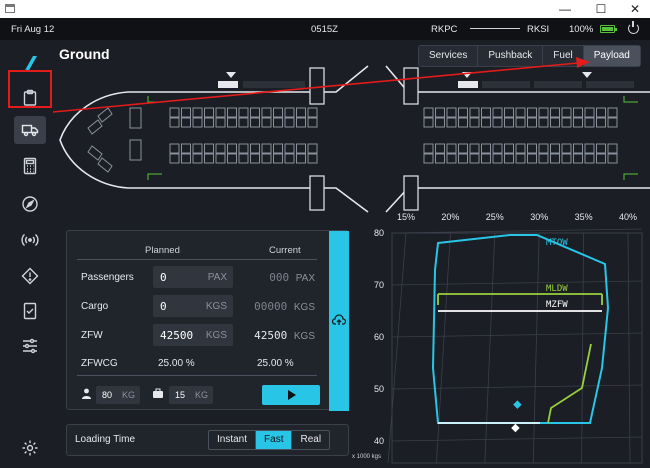 This screenshot has height=468, width=650. I want to click on close-button: ✕, so click(634, 9).